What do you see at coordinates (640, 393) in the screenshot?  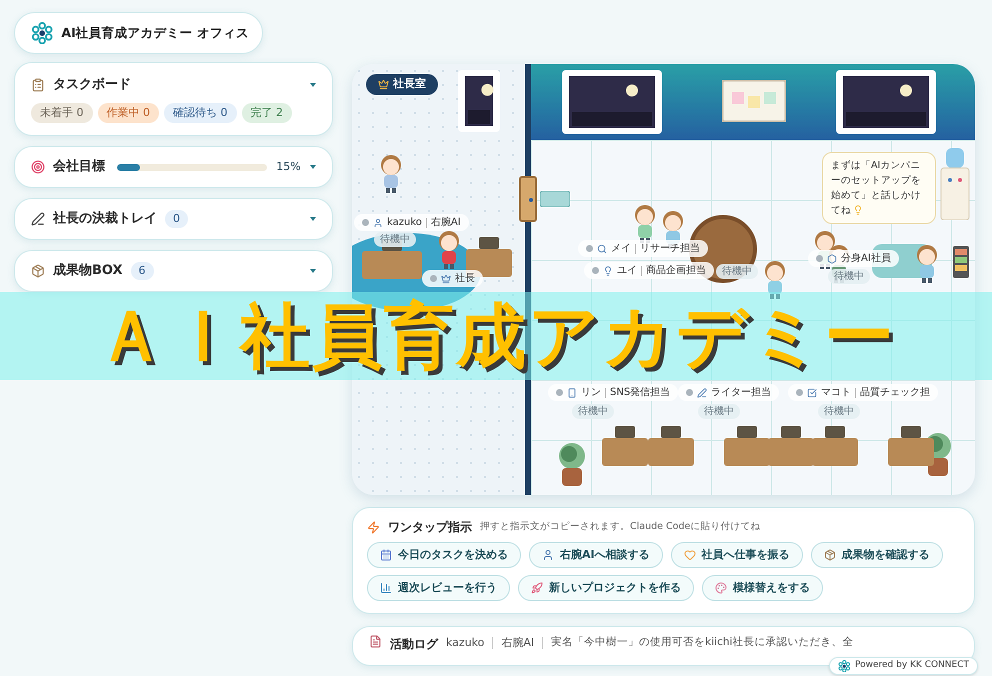 I see `character-role: SNS発信担当` at bounding box center [640, 393].